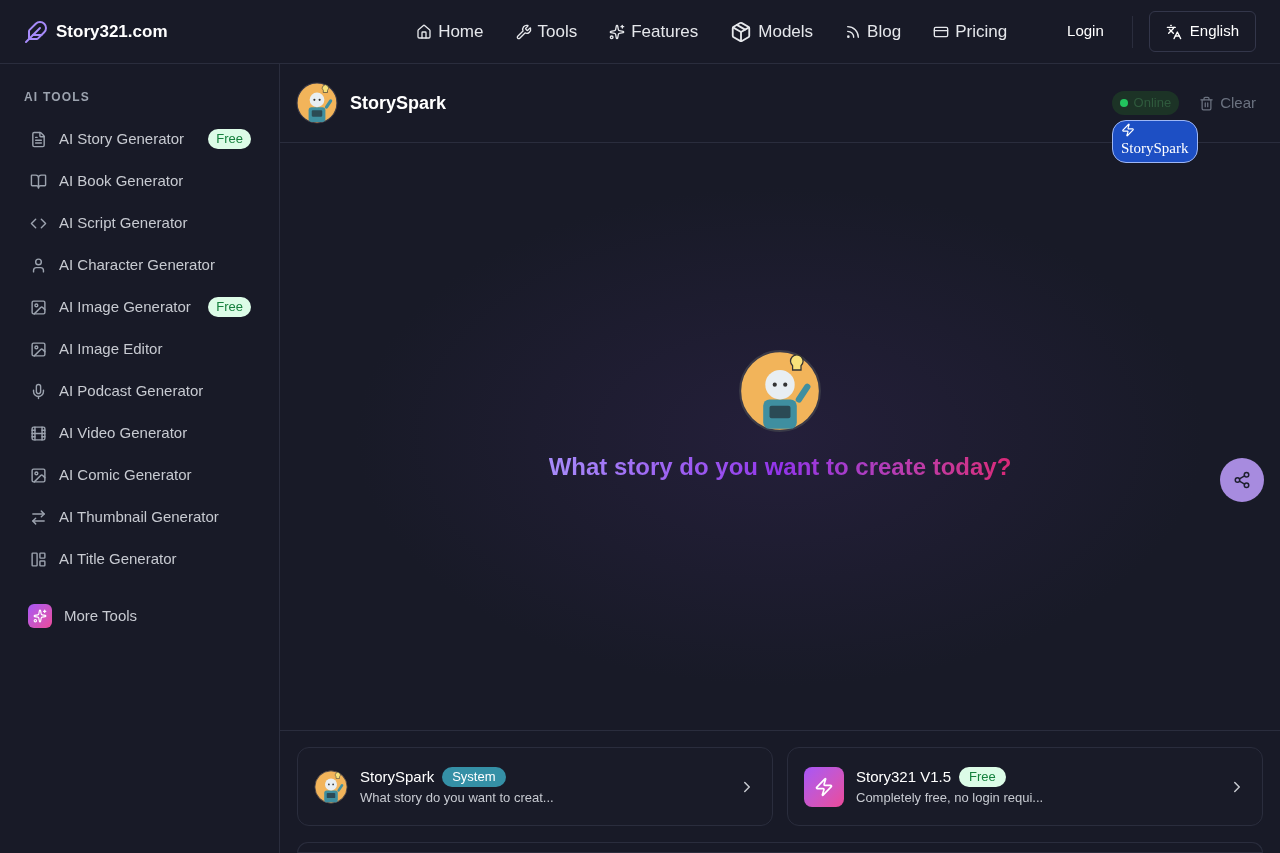  I want to click on sidebar-item: AI Podcast Generator, so click(139, 391).